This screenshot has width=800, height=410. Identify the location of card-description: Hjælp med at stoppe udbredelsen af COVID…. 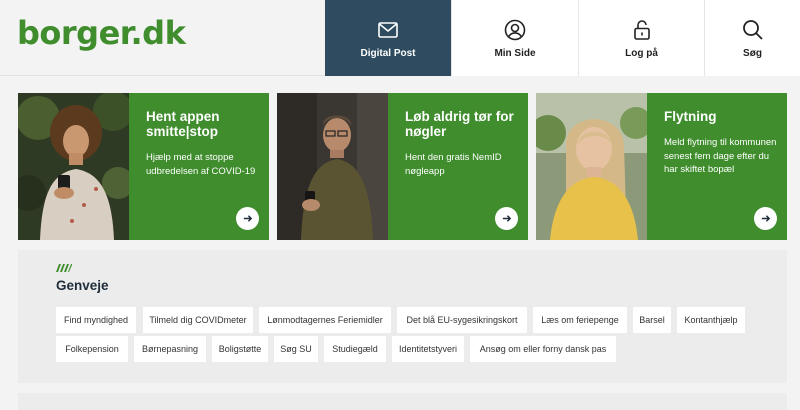
(201, 164).